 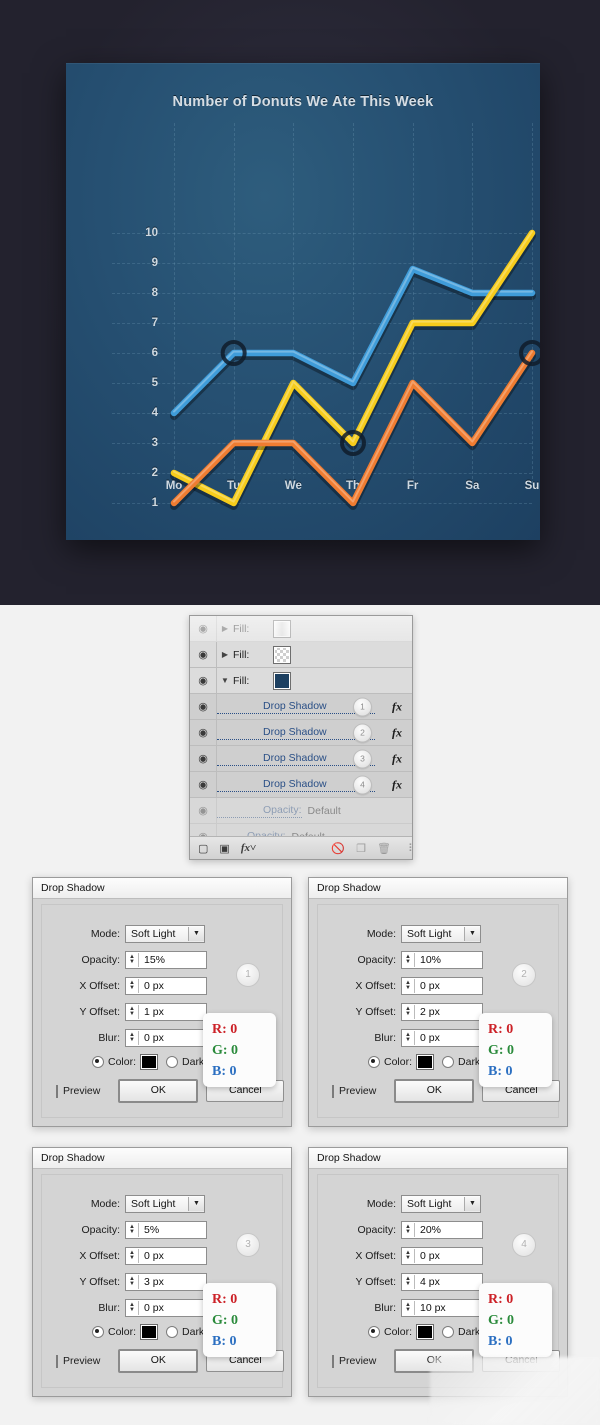 What do you see at coordinates (166, 1011) in the screenshot?
I see `y-offset-input: ▲ ▼ 1 px` at bounding box center [166, 1011].